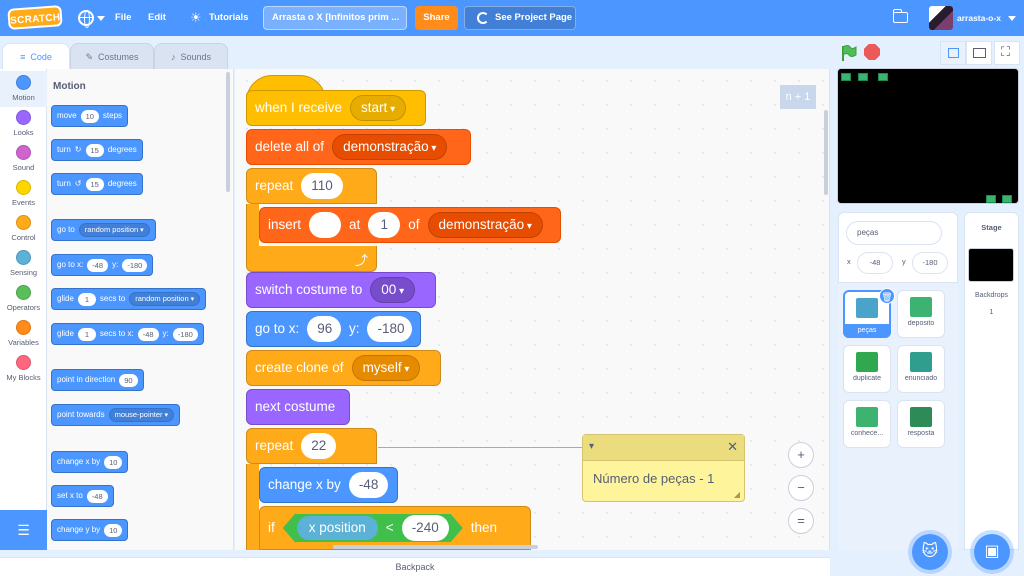  Describe the element at coordinates (801, 455) in the screenshot. I see `zoom-in-button: +` at that location.